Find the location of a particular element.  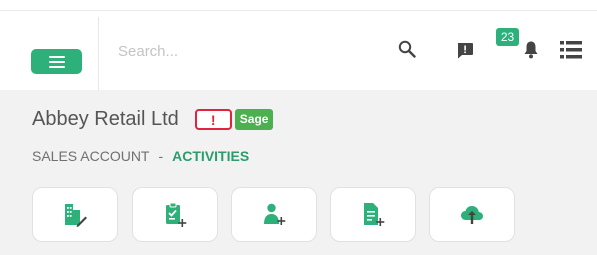

breadcrumb-current: ACTIVITIES is located at coordinates (211, 156).